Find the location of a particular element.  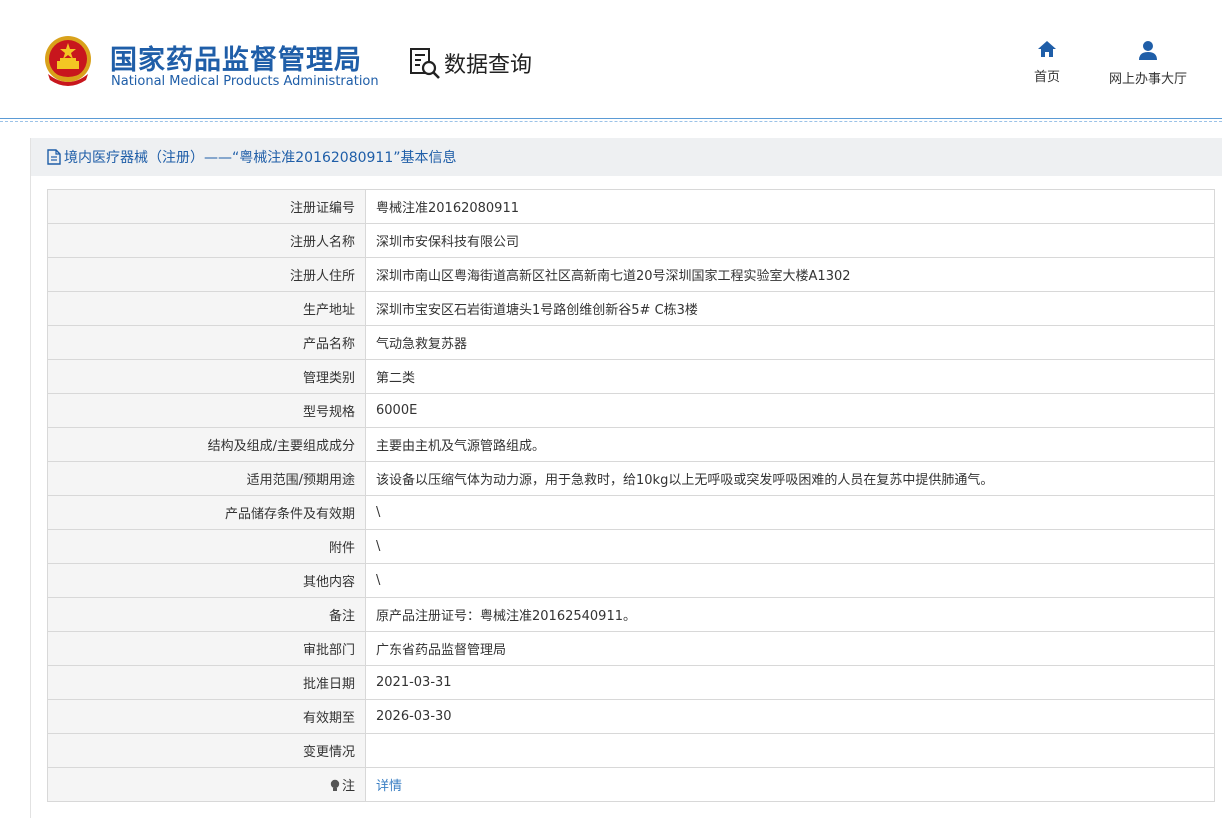

table-row: 型号规格 6000E is located at coordinates (631, 410).